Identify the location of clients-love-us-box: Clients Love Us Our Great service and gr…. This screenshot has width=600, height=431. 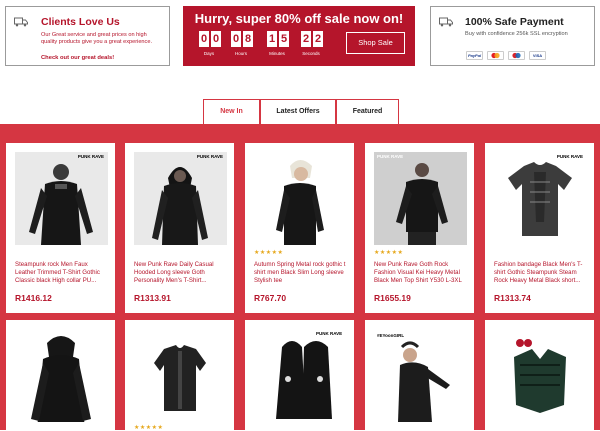
(87, 36).